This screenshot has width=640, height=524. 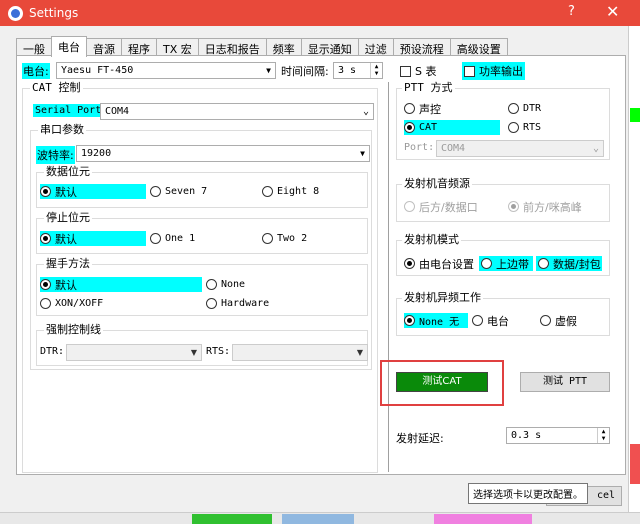 I want to click on rts-select: ▼, so click(x=300, y=352).